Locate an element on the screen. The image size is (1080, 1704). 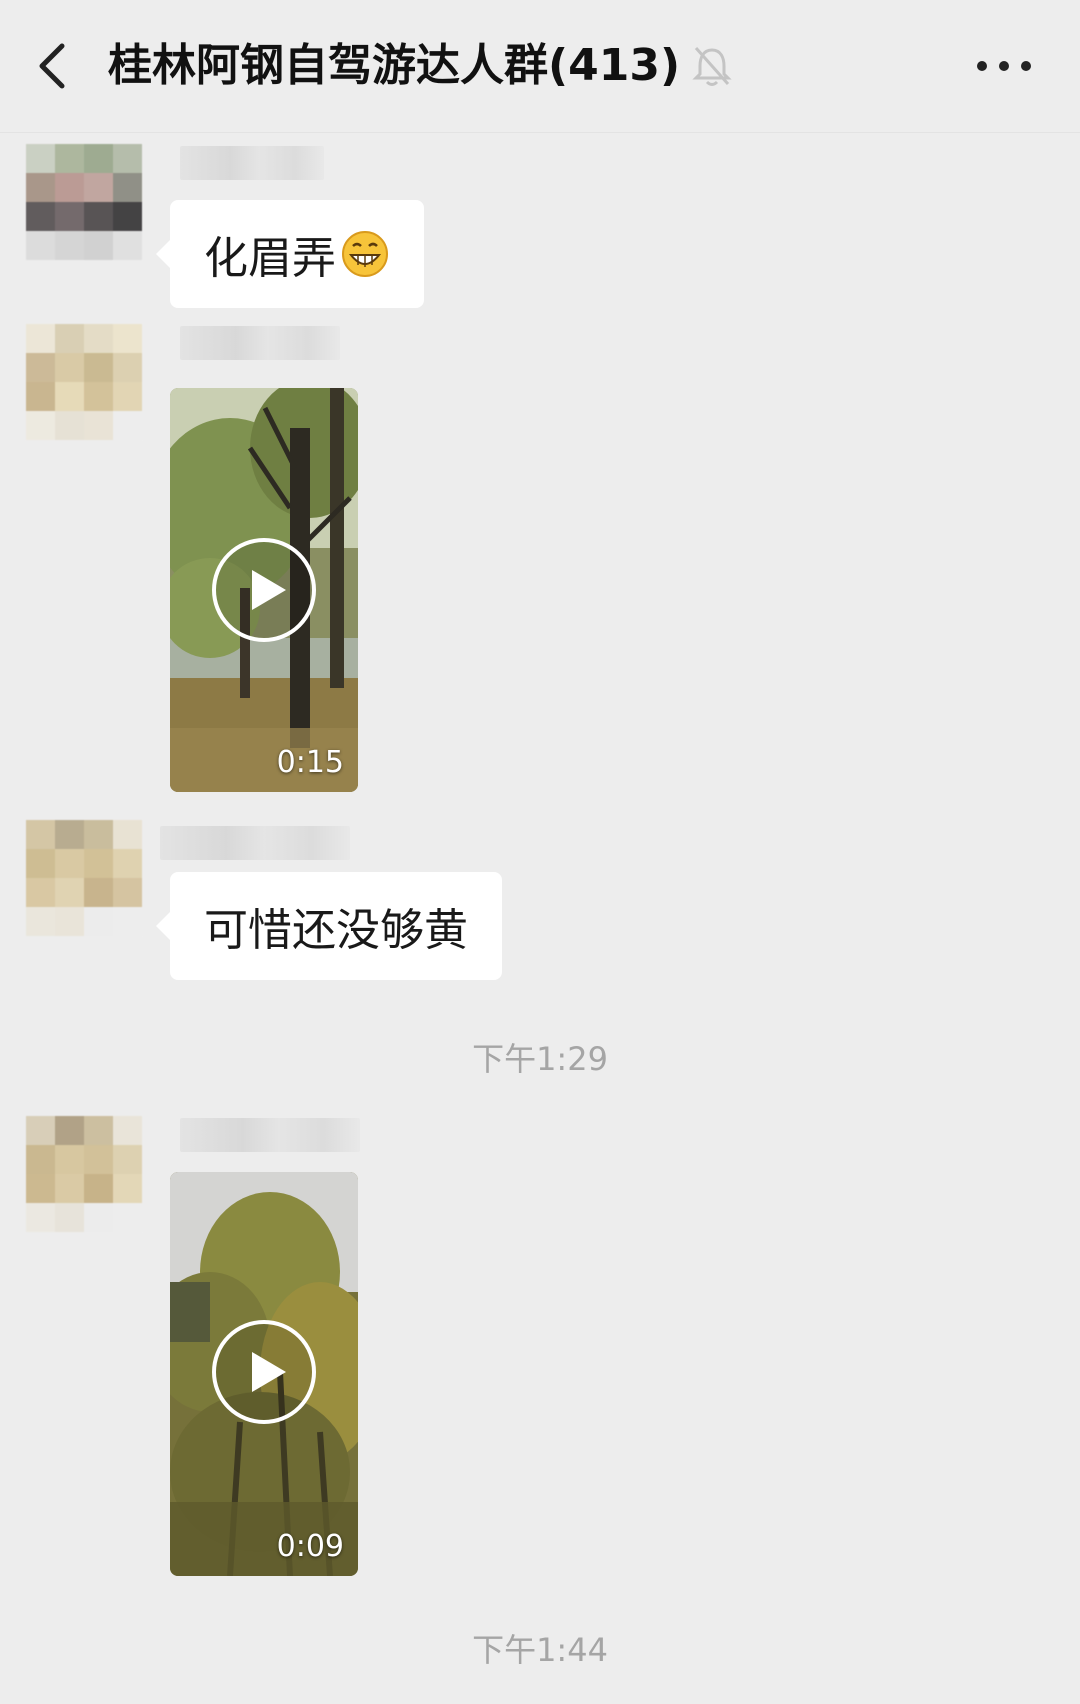
video-duration: 0:15 is located at coordinates (310, 762).